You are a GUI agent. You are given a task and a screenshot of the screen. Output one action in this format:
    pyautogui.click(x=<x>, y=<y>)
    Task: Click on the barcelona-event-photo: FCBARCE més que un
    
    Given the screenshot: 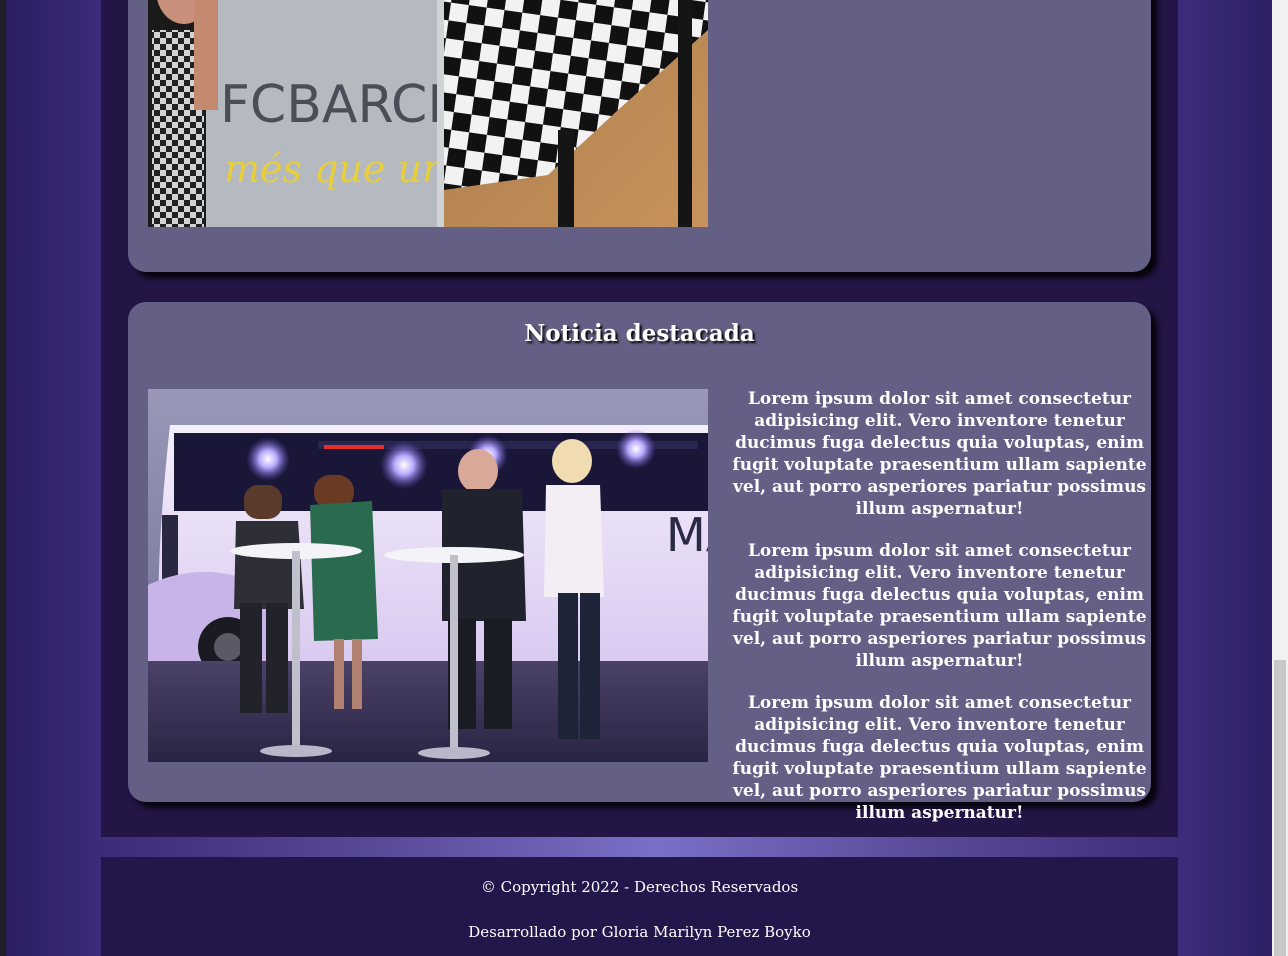 What is the action you would take?
    pyautogui.click(x=428, y=113)
    